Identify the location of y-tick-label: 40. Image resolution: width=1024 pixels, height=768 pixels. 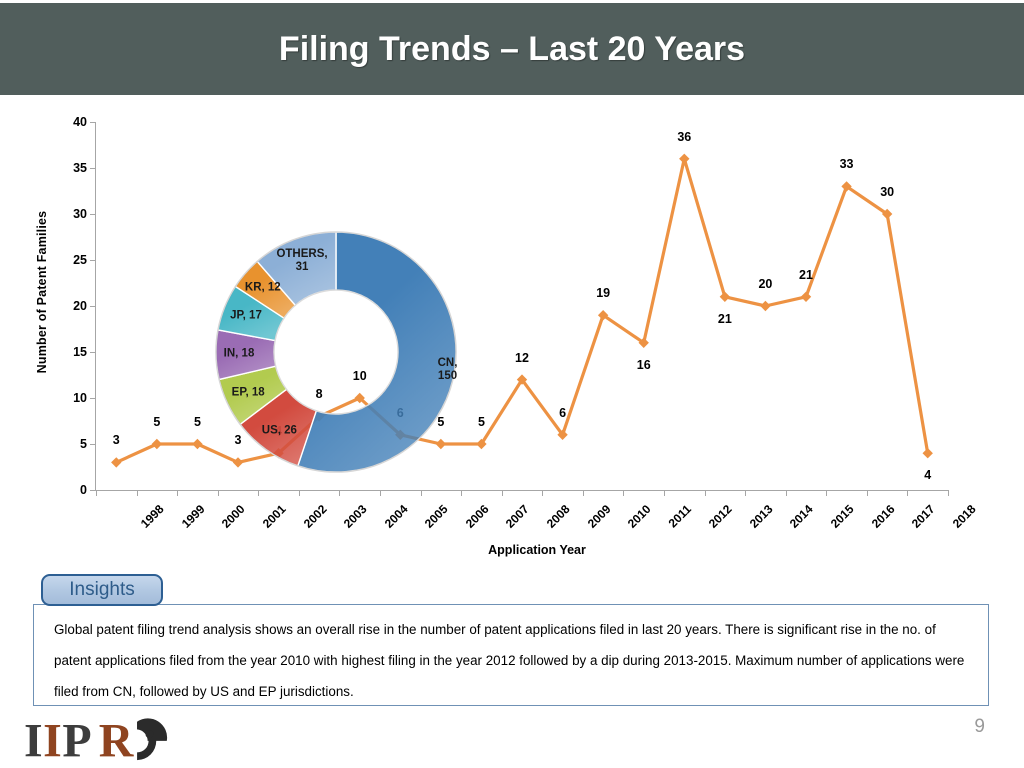
(80, 122).